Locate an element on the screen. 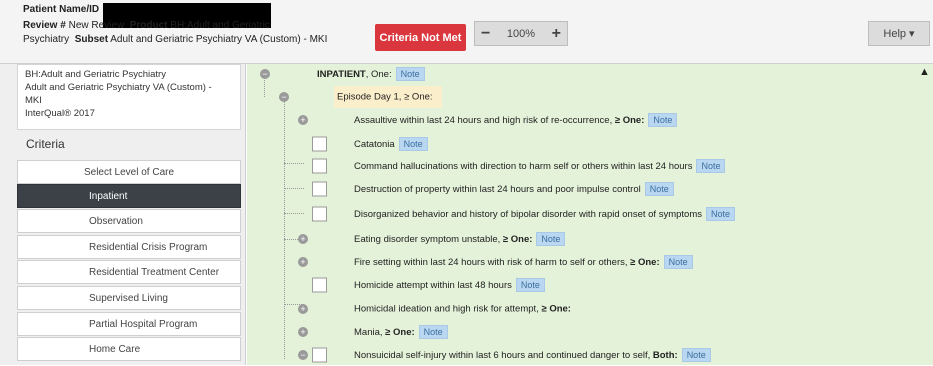 This screenshot has width=933, height=366. tree-label-inpatient: INPATIENT, One: Note is located at coordinates (371, 74).